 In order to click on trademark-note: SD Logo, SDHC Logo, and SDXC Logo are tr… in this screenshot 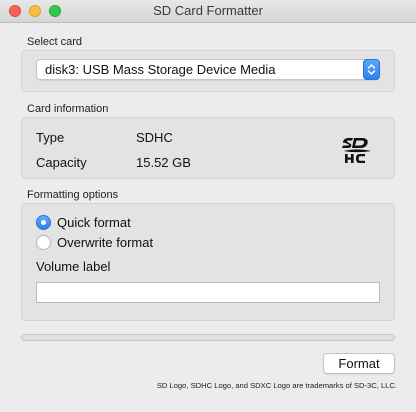, I will do `click(276, 385)`.